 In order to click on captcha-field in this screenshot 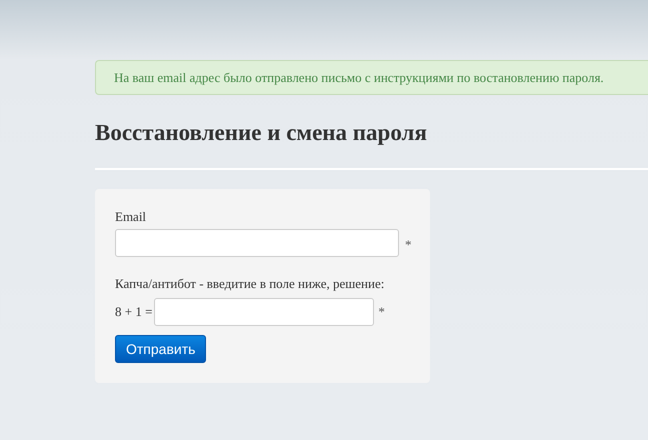, I will do `click(264, 312)`.